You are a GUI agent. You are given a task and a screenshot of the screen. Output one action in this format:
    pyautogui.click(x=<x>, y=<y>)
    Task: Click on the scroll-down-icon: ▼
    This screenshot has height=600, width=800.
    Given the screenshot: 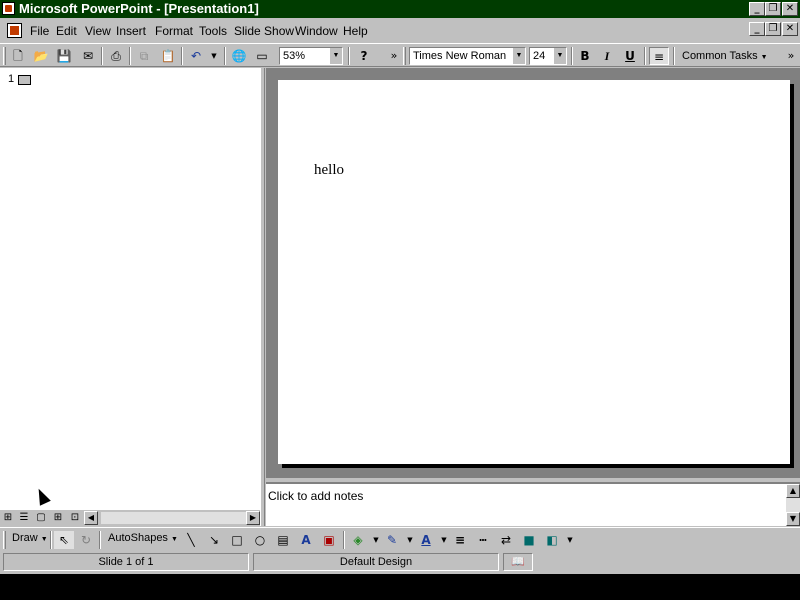 What is the action you would take?
    pyautogui.click(x=793, y=519)
    